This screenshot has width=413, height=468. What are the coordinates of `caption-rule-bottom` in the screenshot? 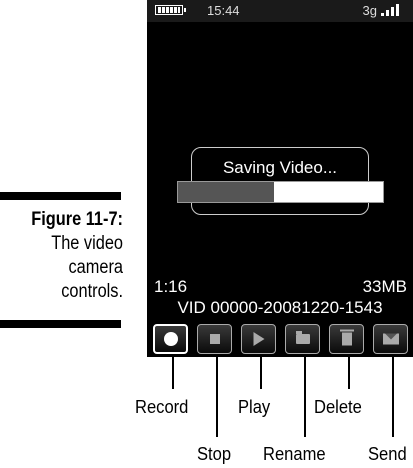 It's located at (60, 324).